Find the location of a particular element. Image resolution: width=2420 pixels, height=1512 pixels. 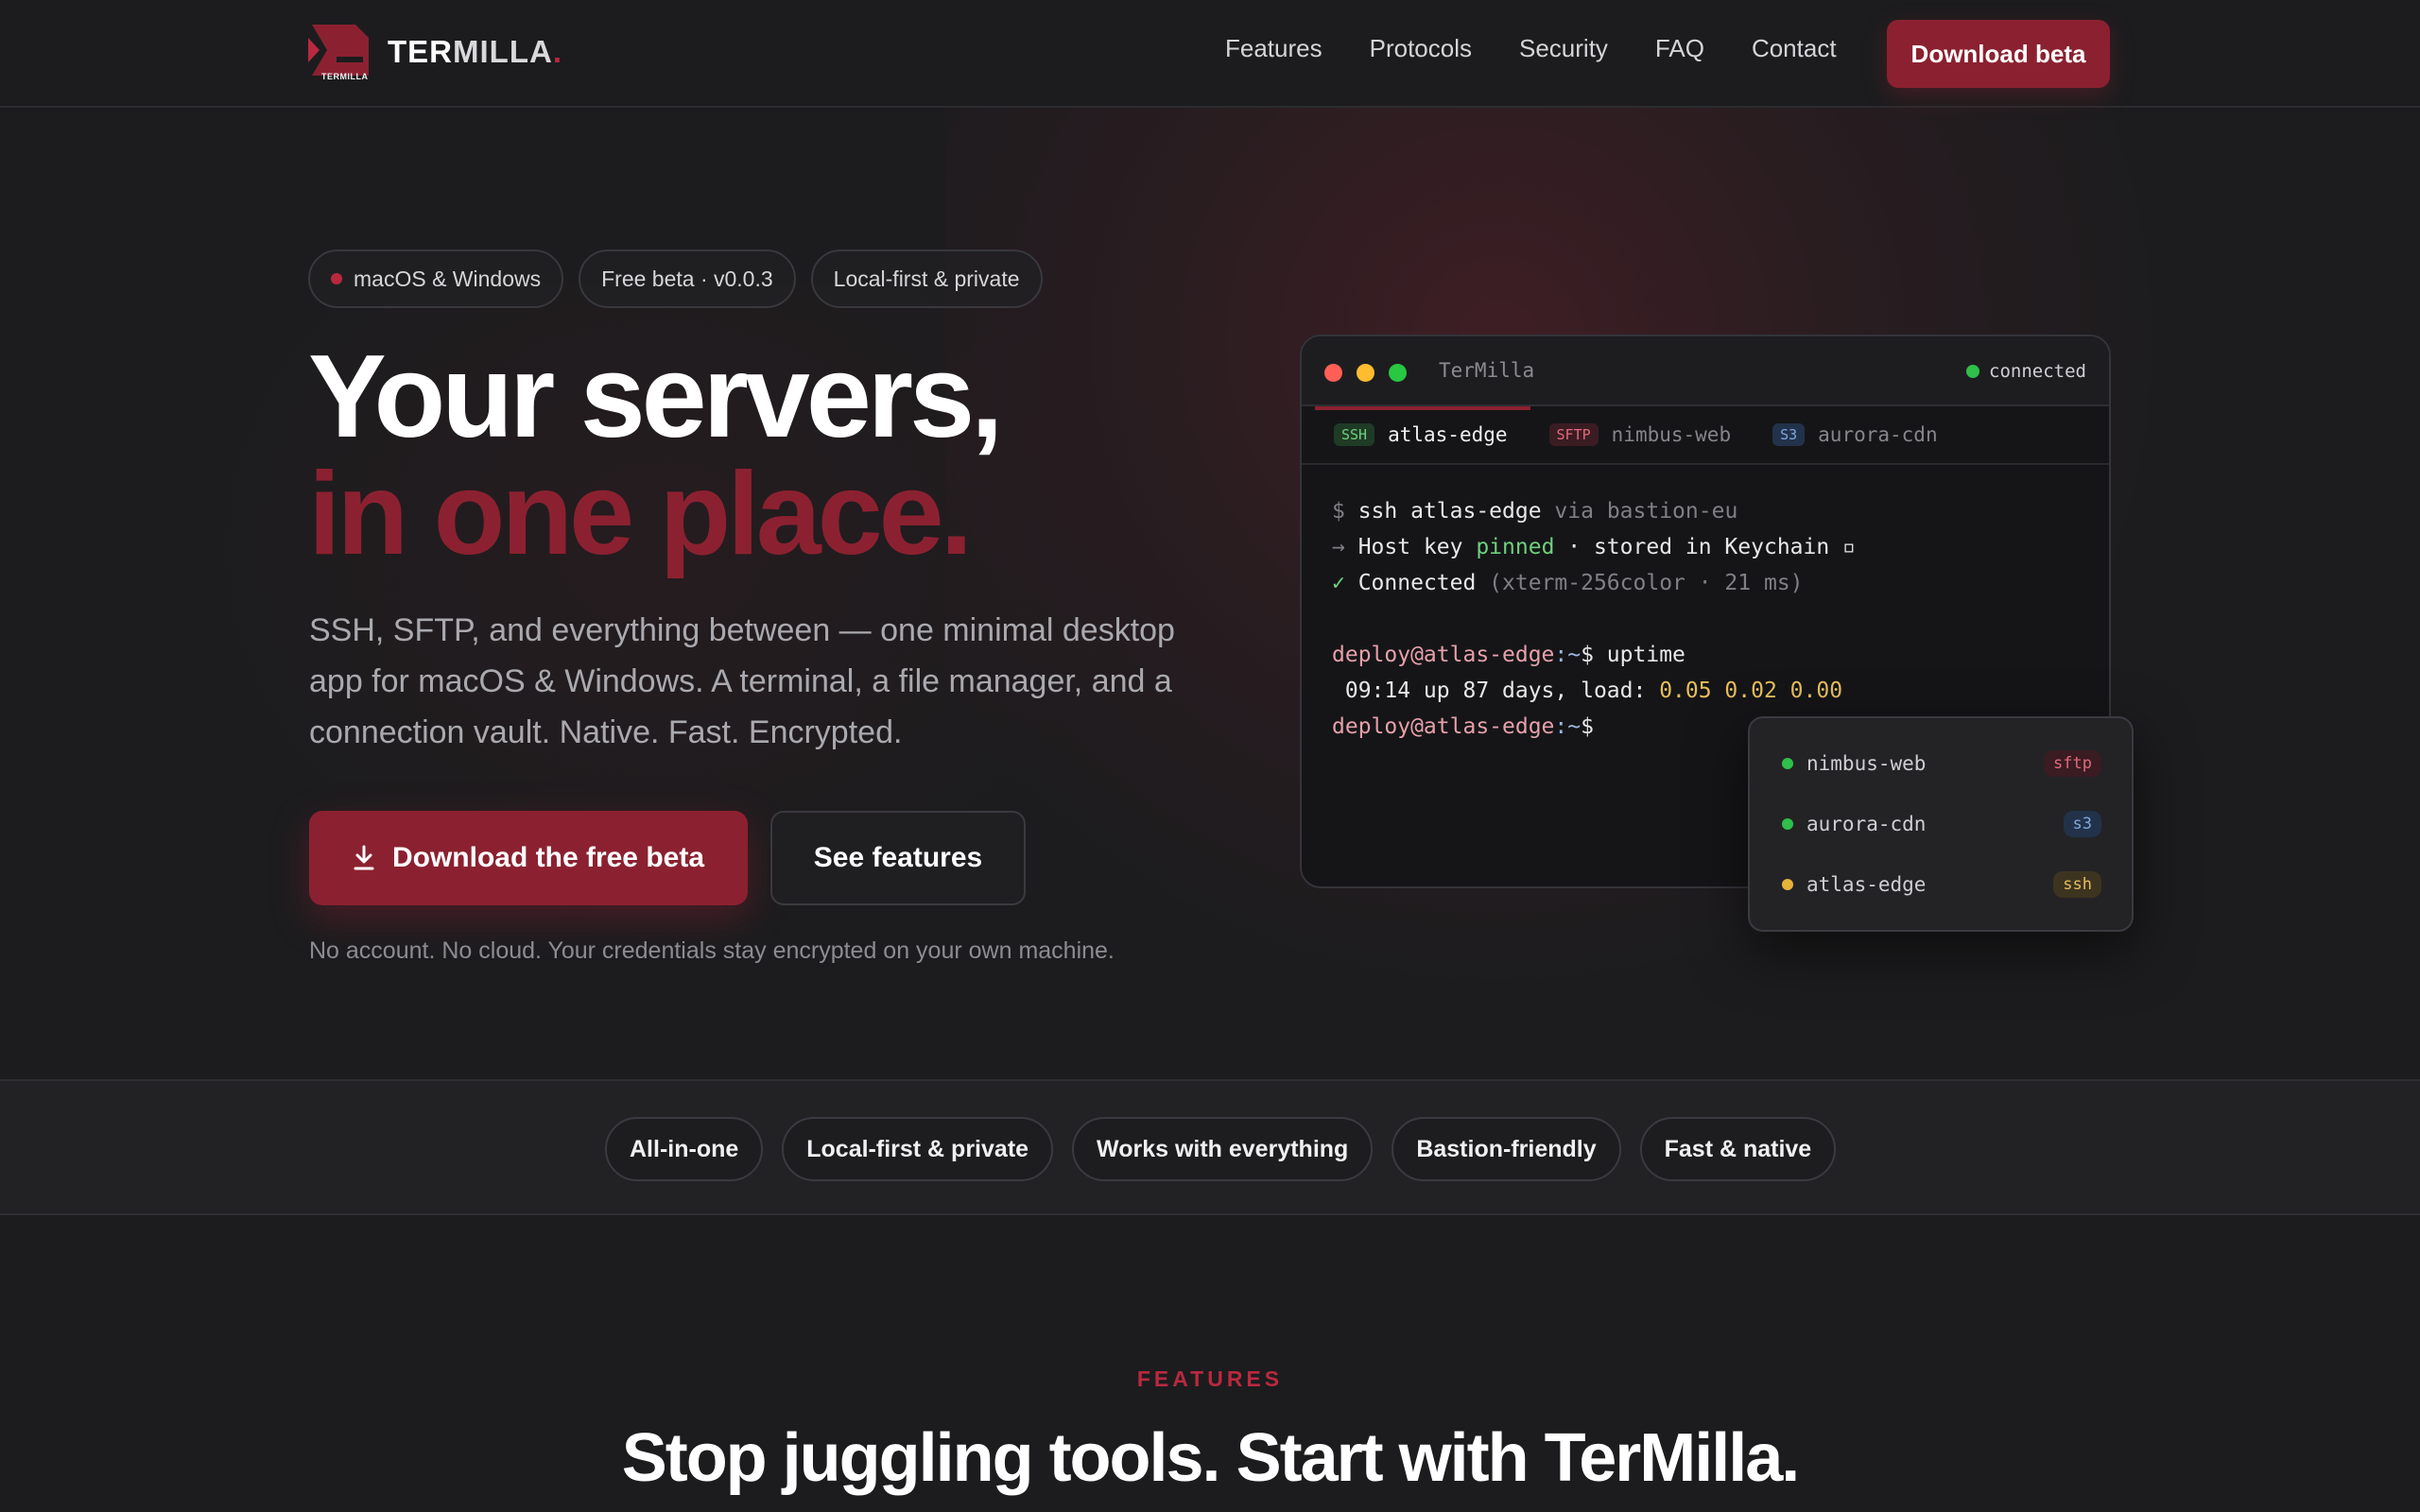

terminal-line: $ ssh atlas-edge via bastion-eu is located at coordinates (1535, 511).